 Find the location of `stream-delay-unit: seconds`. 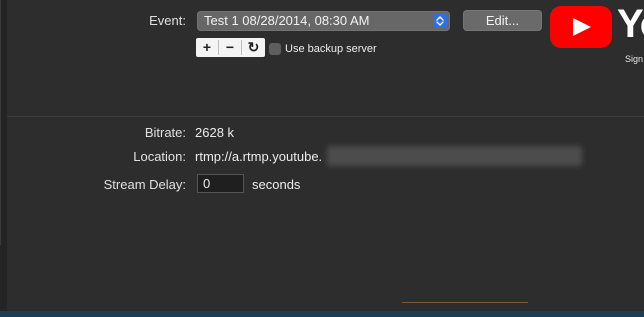

stream-delay-unit: seconds is located at coordinates (276, 184).